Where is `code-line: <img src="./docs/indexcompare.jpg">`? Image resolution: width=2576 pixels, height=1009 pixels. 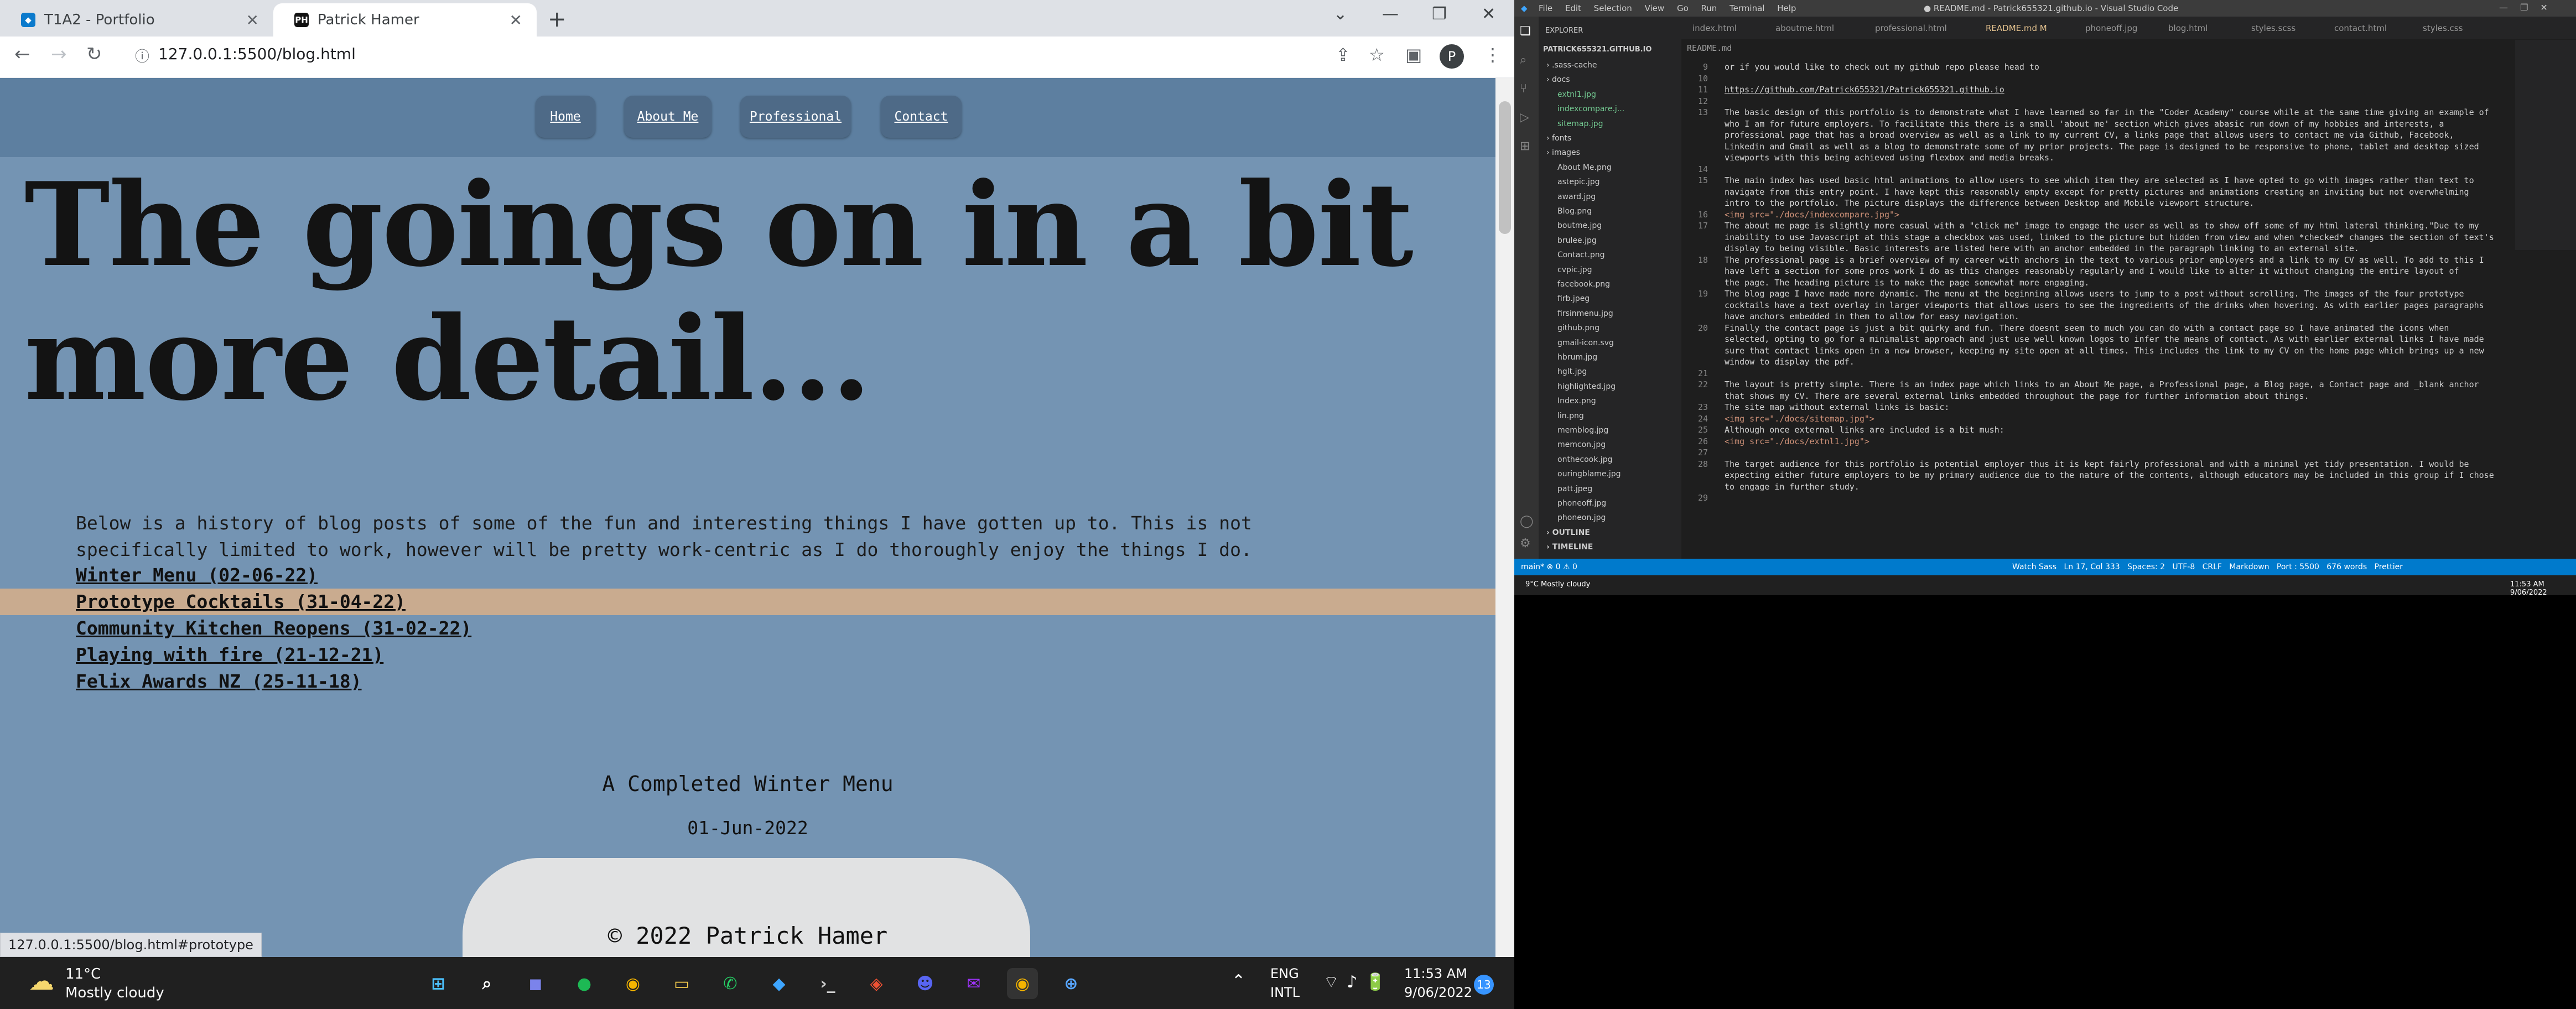
code-line: <img src="./docs/indexcompare.jpg"> is located at coordinates (1812, 215).